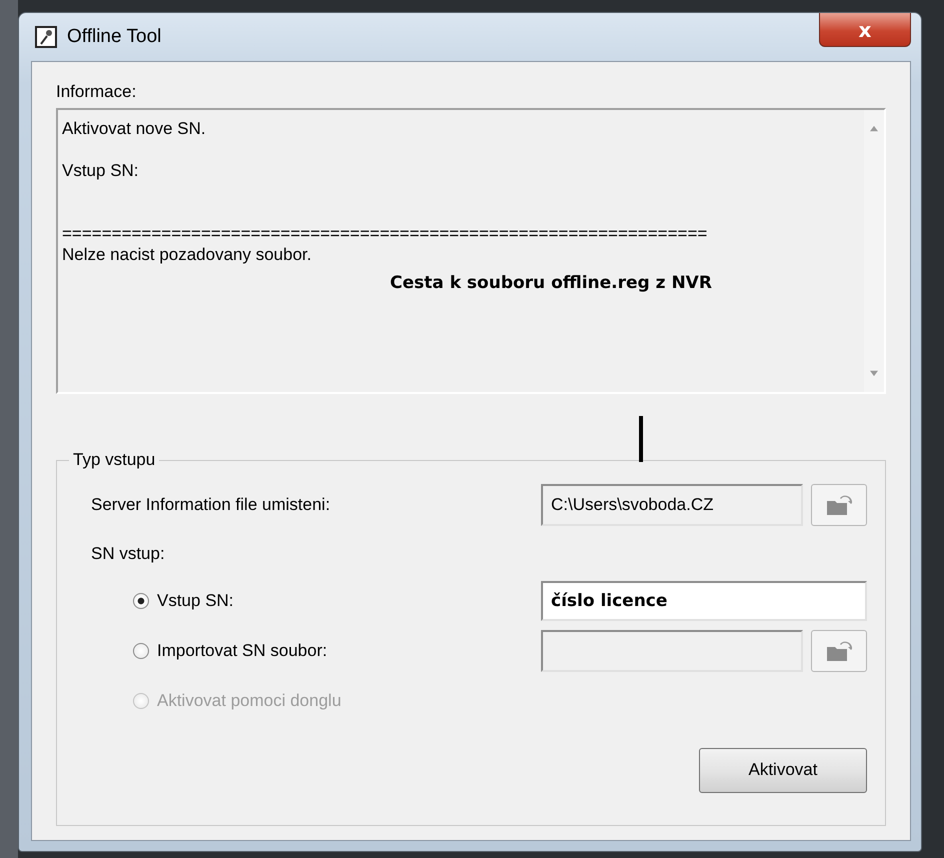 The width and height of the screenshot is (944, 858). Describe the element at coordinates (128, 554) in the screenshot. I see `section-label: SN vstup:` at that location.